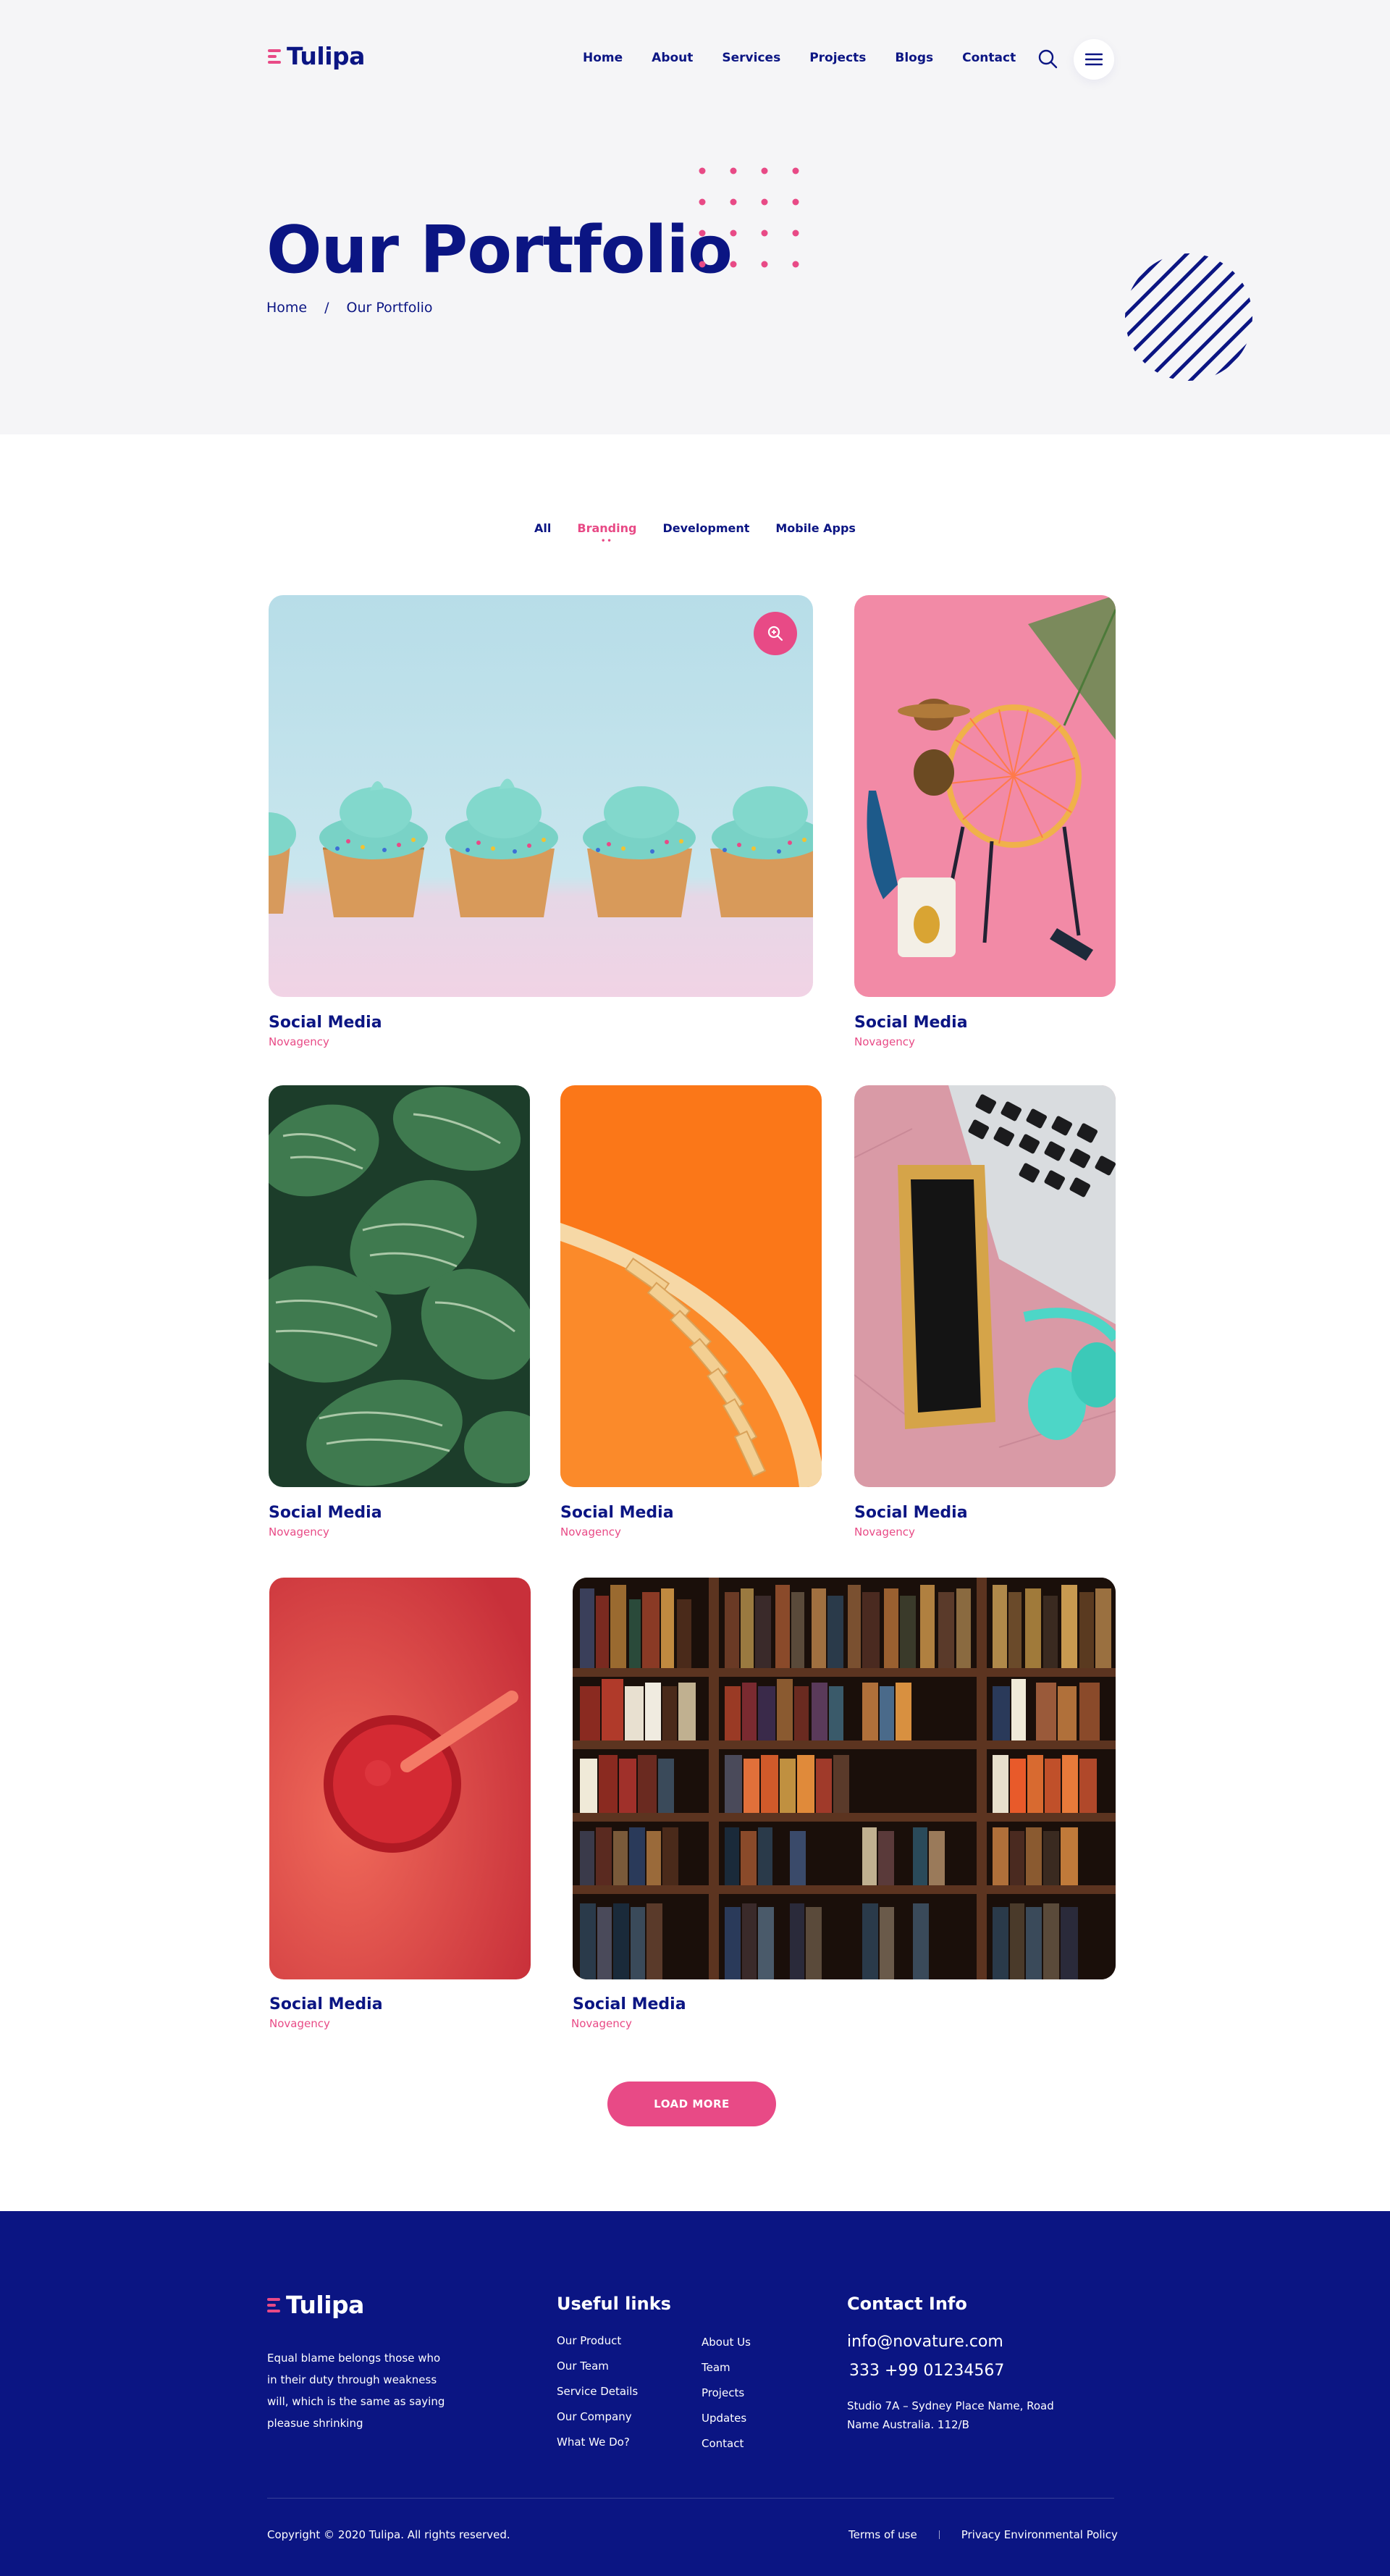 Image resolution: width=1390 pixels, height=2576 pixels. What do you see at coordinates (500, 250) in the screenshot?
I see `page-title: Our Portfolio` at bounding box center [500, 250].